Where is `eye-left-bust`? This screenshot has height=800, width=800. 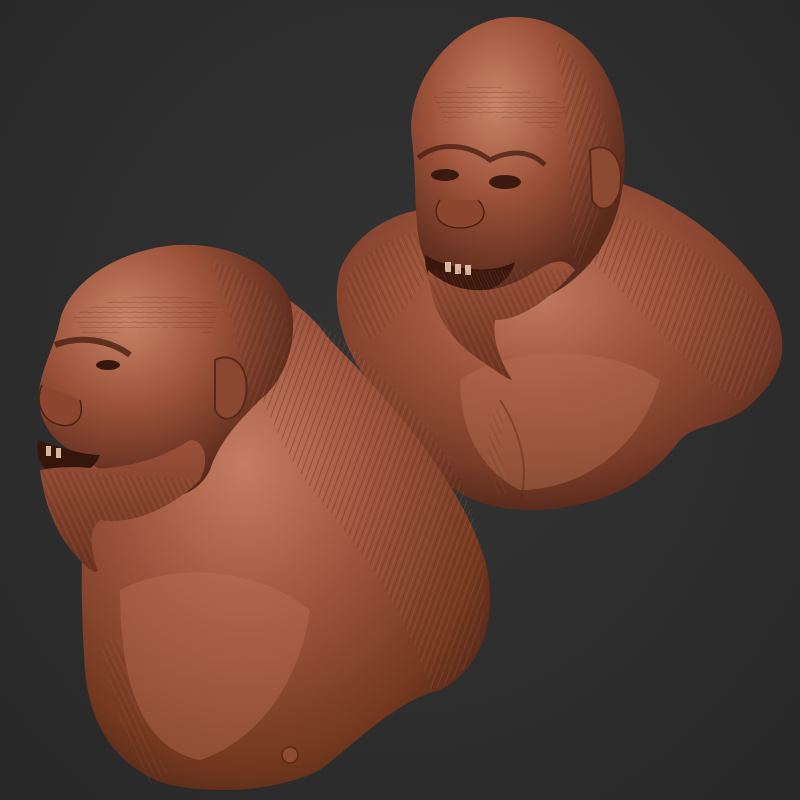 eye-left-bust is located at coordinates (108, 365).